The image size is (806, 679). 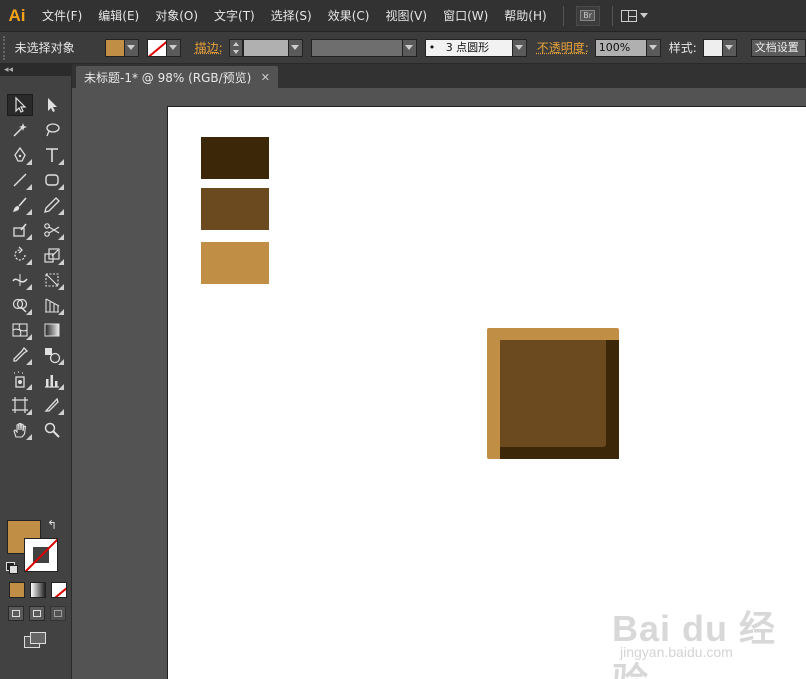 I want to click on brush-definition-dropdown: • 3 点圆形, so click(x=475, y=47).